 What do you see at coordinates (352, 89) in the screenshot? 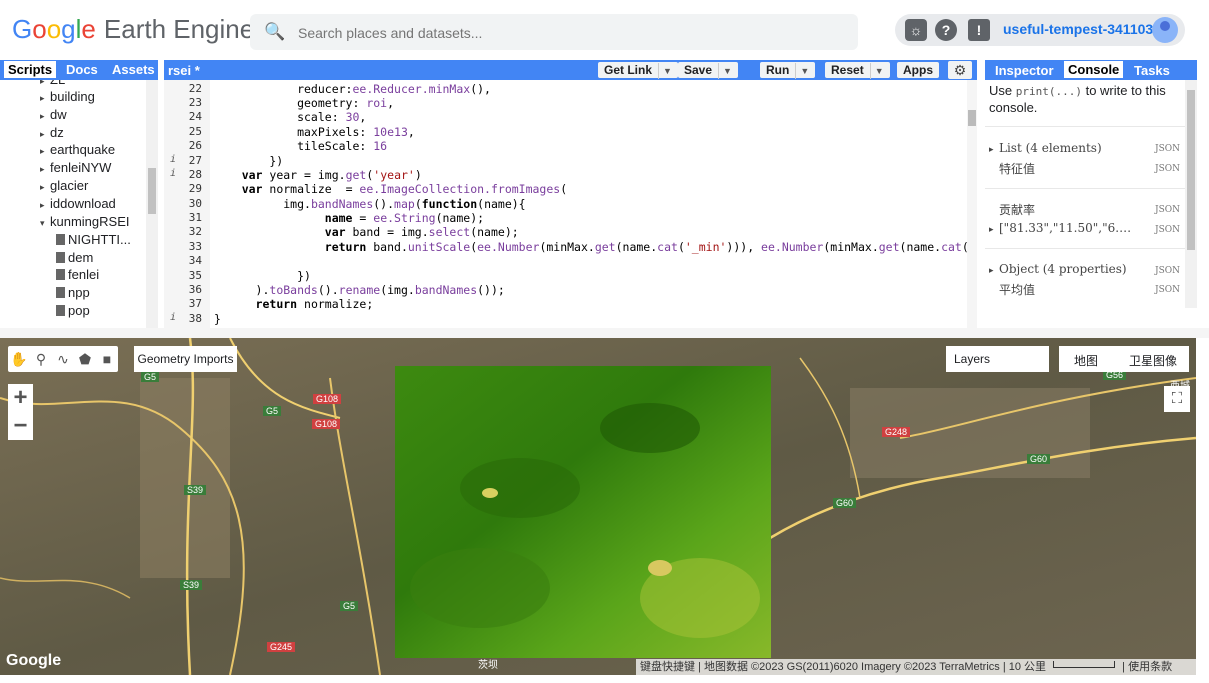
I see `code-line: reducer:ee.Reducer.minMax(),` at bounding box center [352, 89].